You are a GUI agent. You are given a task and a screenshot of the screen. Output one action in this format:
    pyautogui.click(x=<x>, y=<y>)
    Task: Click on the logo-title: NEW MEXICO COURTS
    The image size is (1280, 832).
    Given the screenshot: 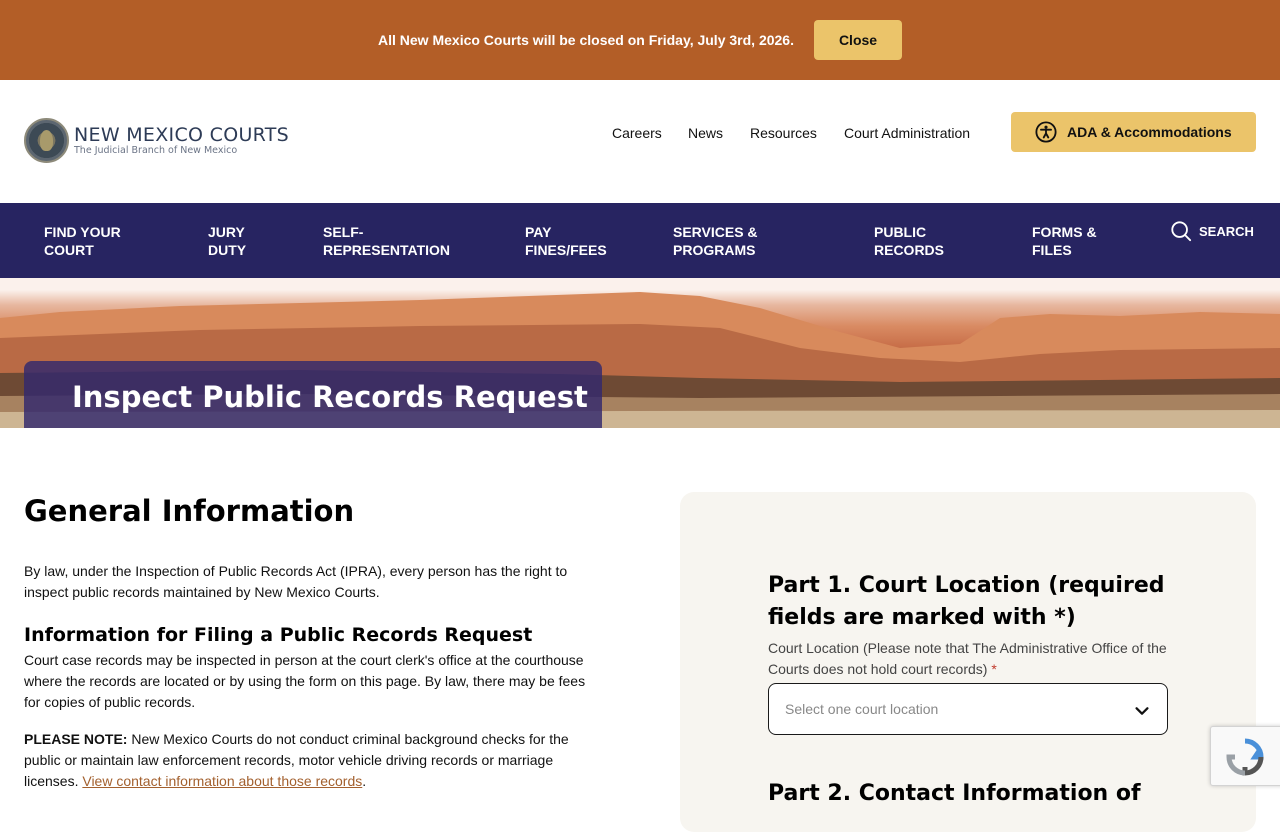 What is the action you would take?
    pyautogui.click(x=182, y=135)
    